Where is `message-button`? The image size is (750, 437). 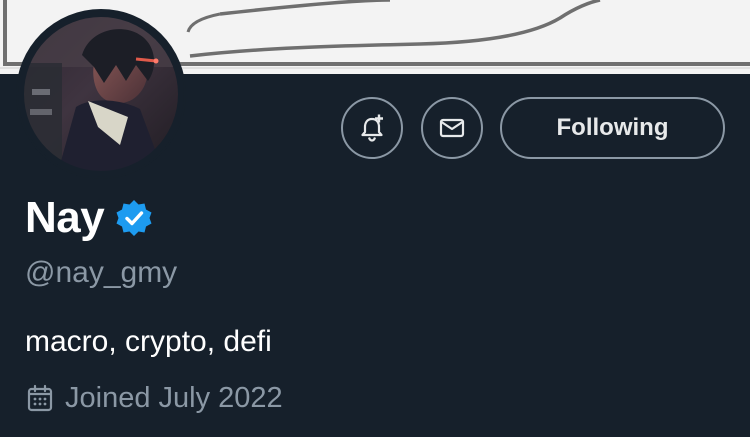 message-button is located at coordinates (452, 128).